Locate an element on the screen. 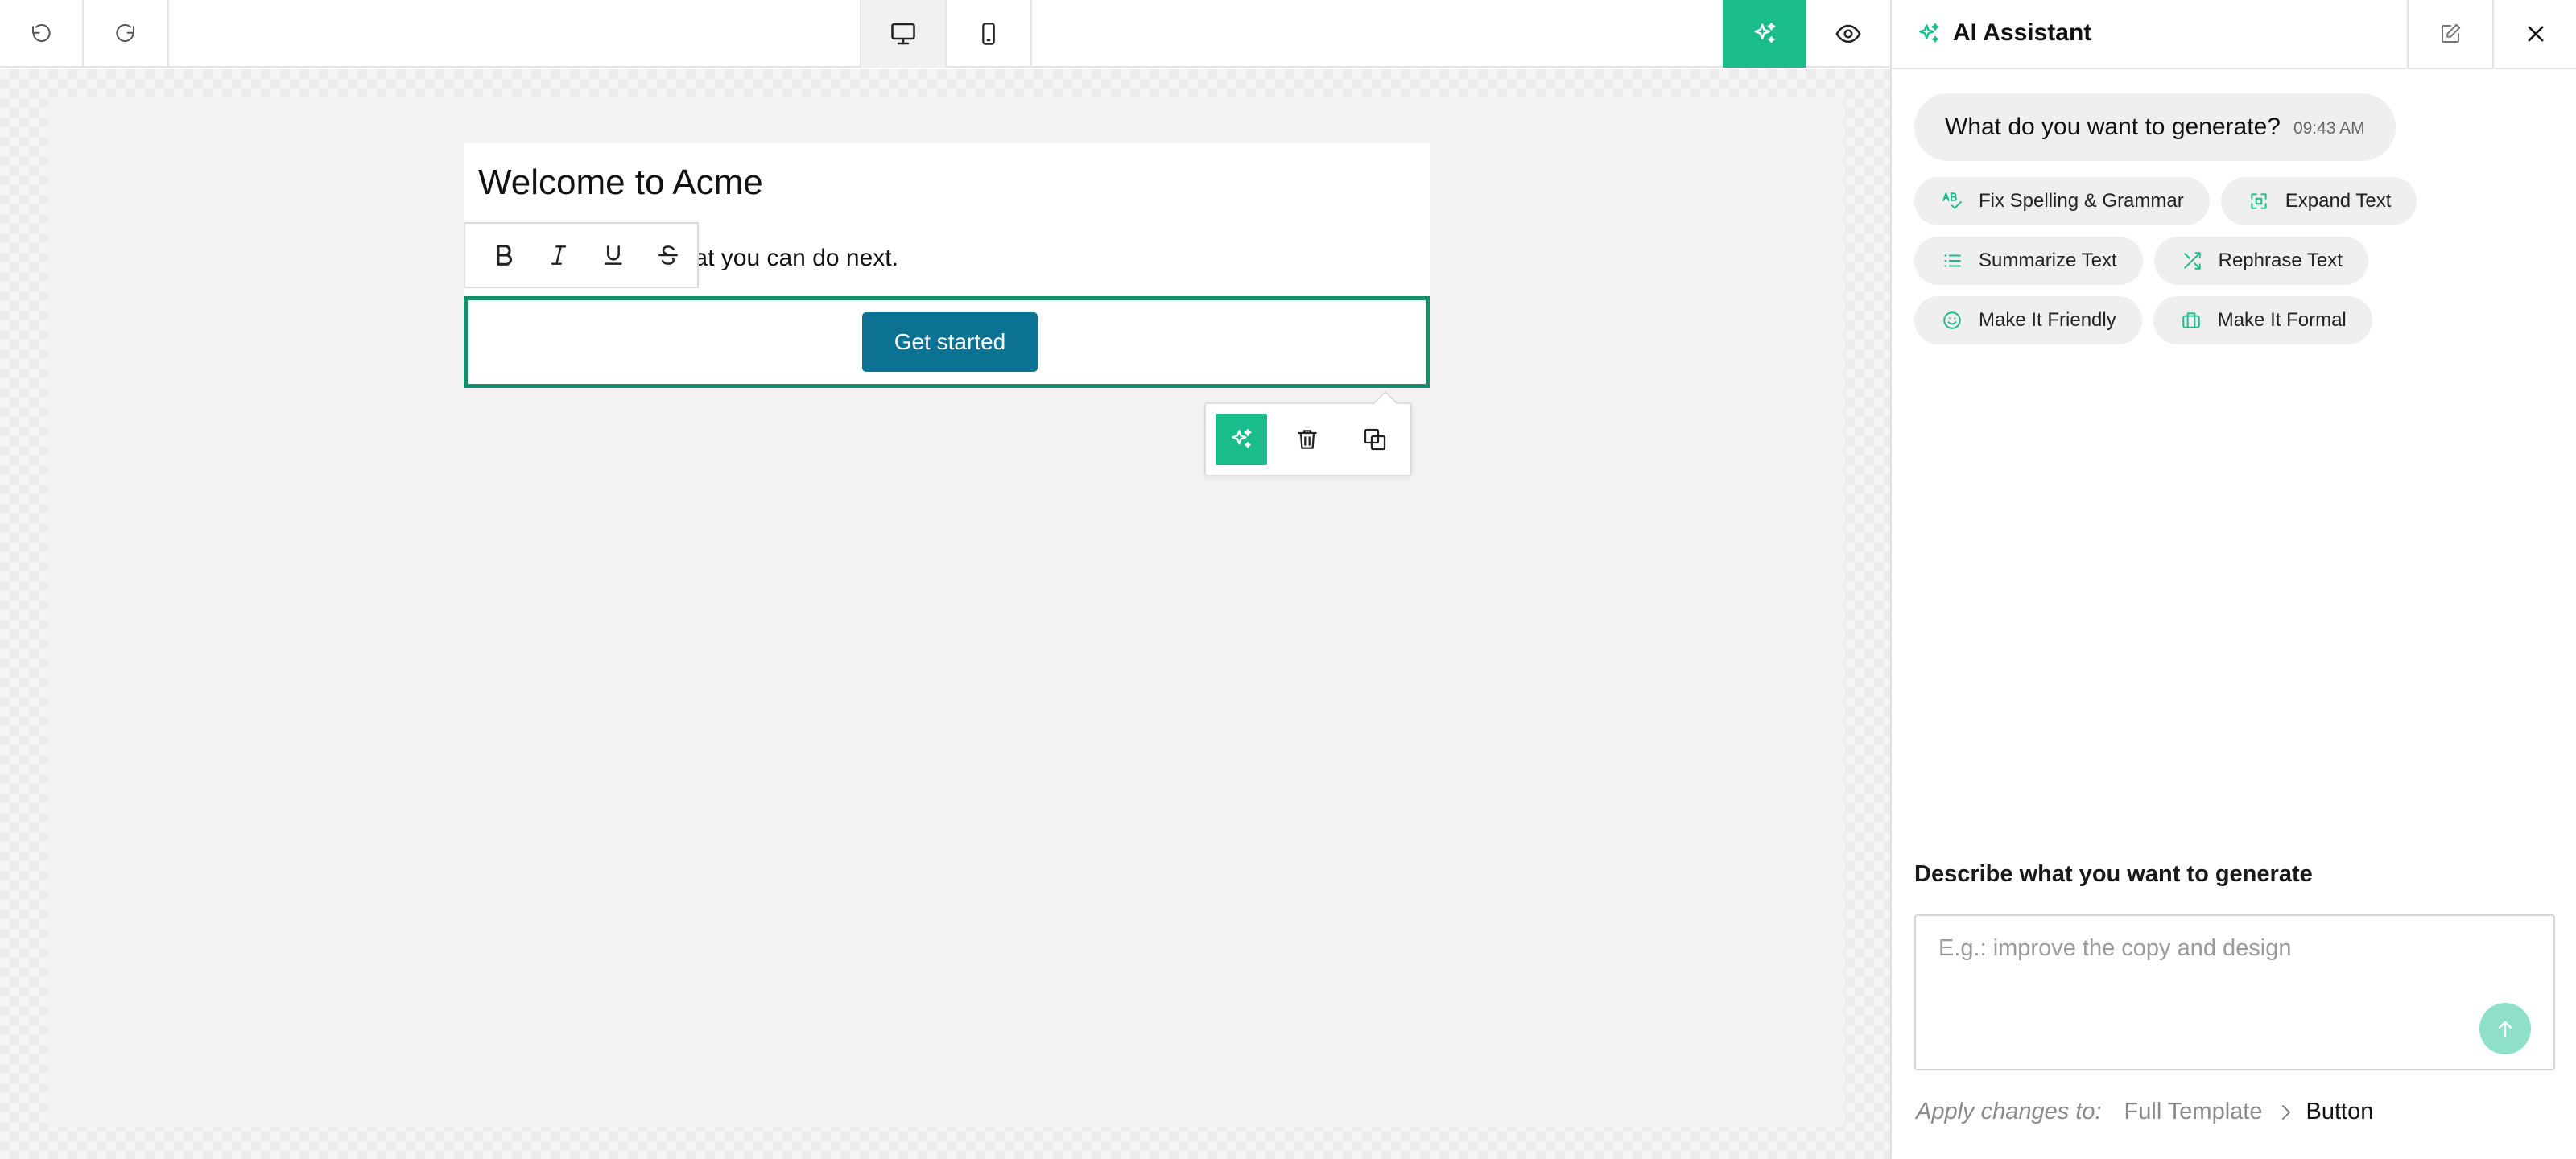 The height and width of the screenshot is (1159, 2576). bold-button is located at coordinates (504, 255).